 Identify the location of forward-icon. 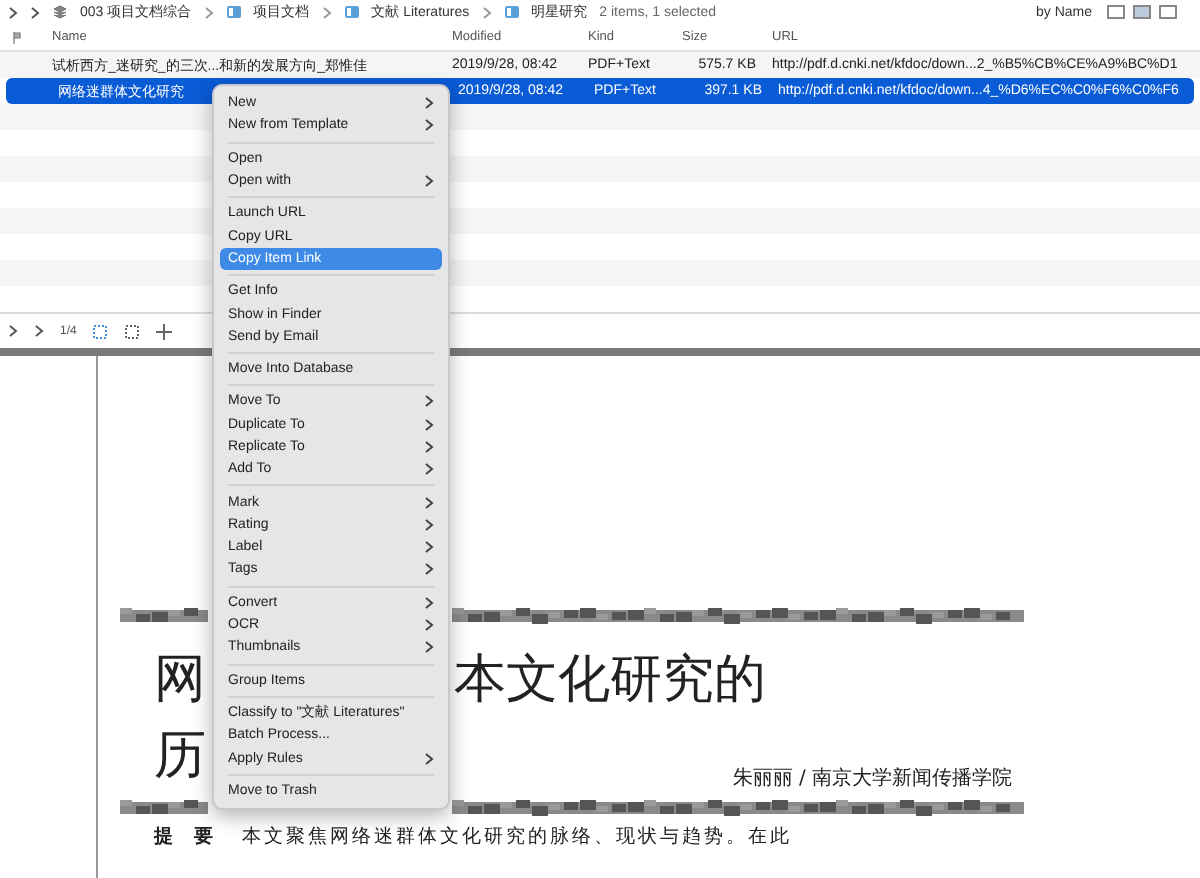
(35, 12).